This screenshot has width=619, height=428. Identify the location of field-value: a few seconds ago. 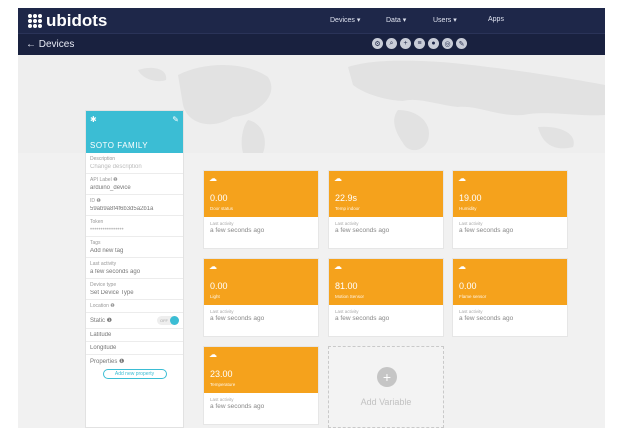
(115, 272).